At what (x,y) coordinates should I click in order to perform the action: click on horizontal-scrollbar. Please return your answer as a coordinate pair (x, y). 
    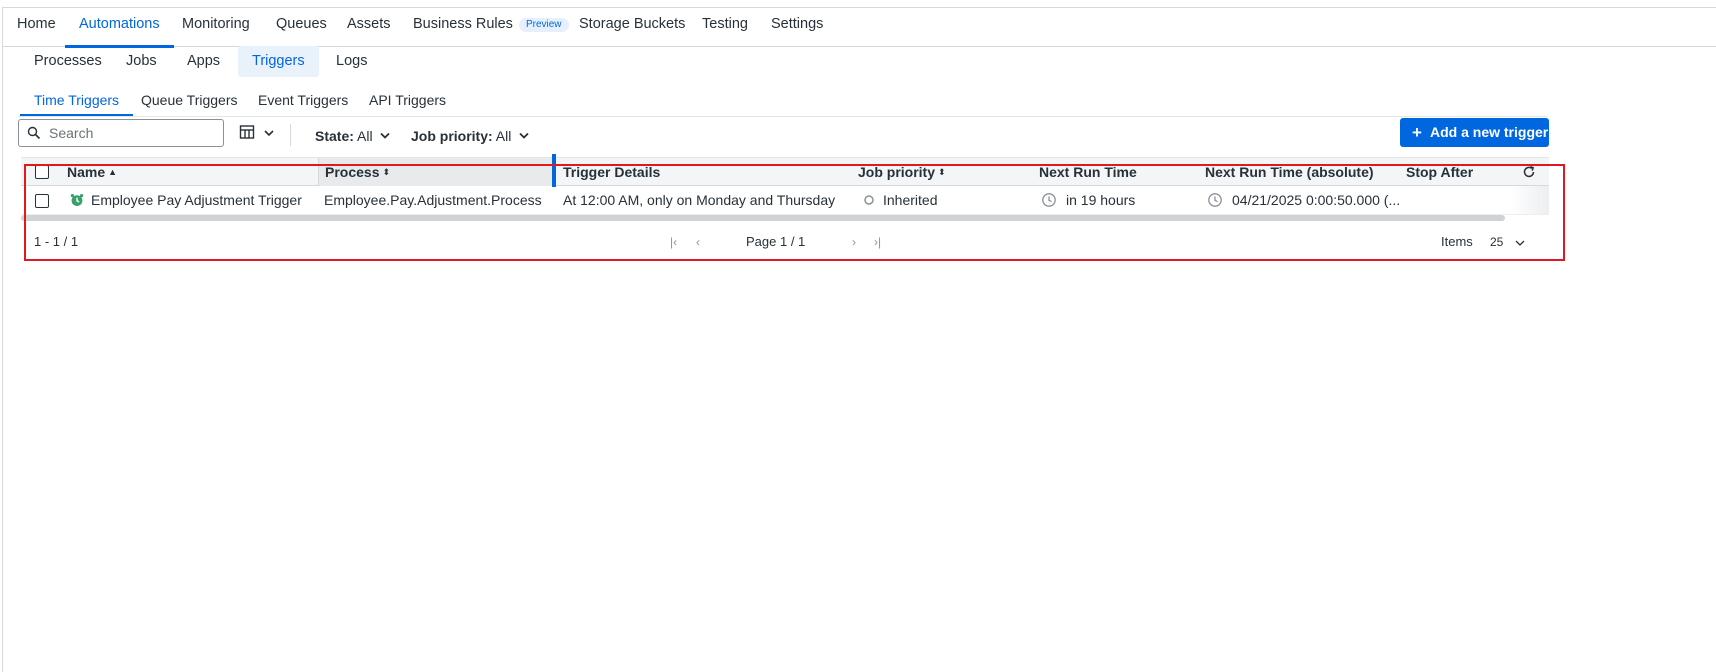
    Looking at the image, I should click on (763, 218).